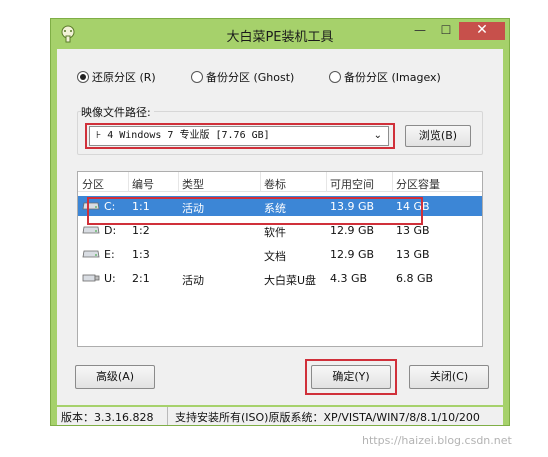 The height and width of the screenshot is (457, 548). Describe the element at coordinates (124, 77) in the screenshot. I see `radio-label: 还原分区 (R)` at that location.